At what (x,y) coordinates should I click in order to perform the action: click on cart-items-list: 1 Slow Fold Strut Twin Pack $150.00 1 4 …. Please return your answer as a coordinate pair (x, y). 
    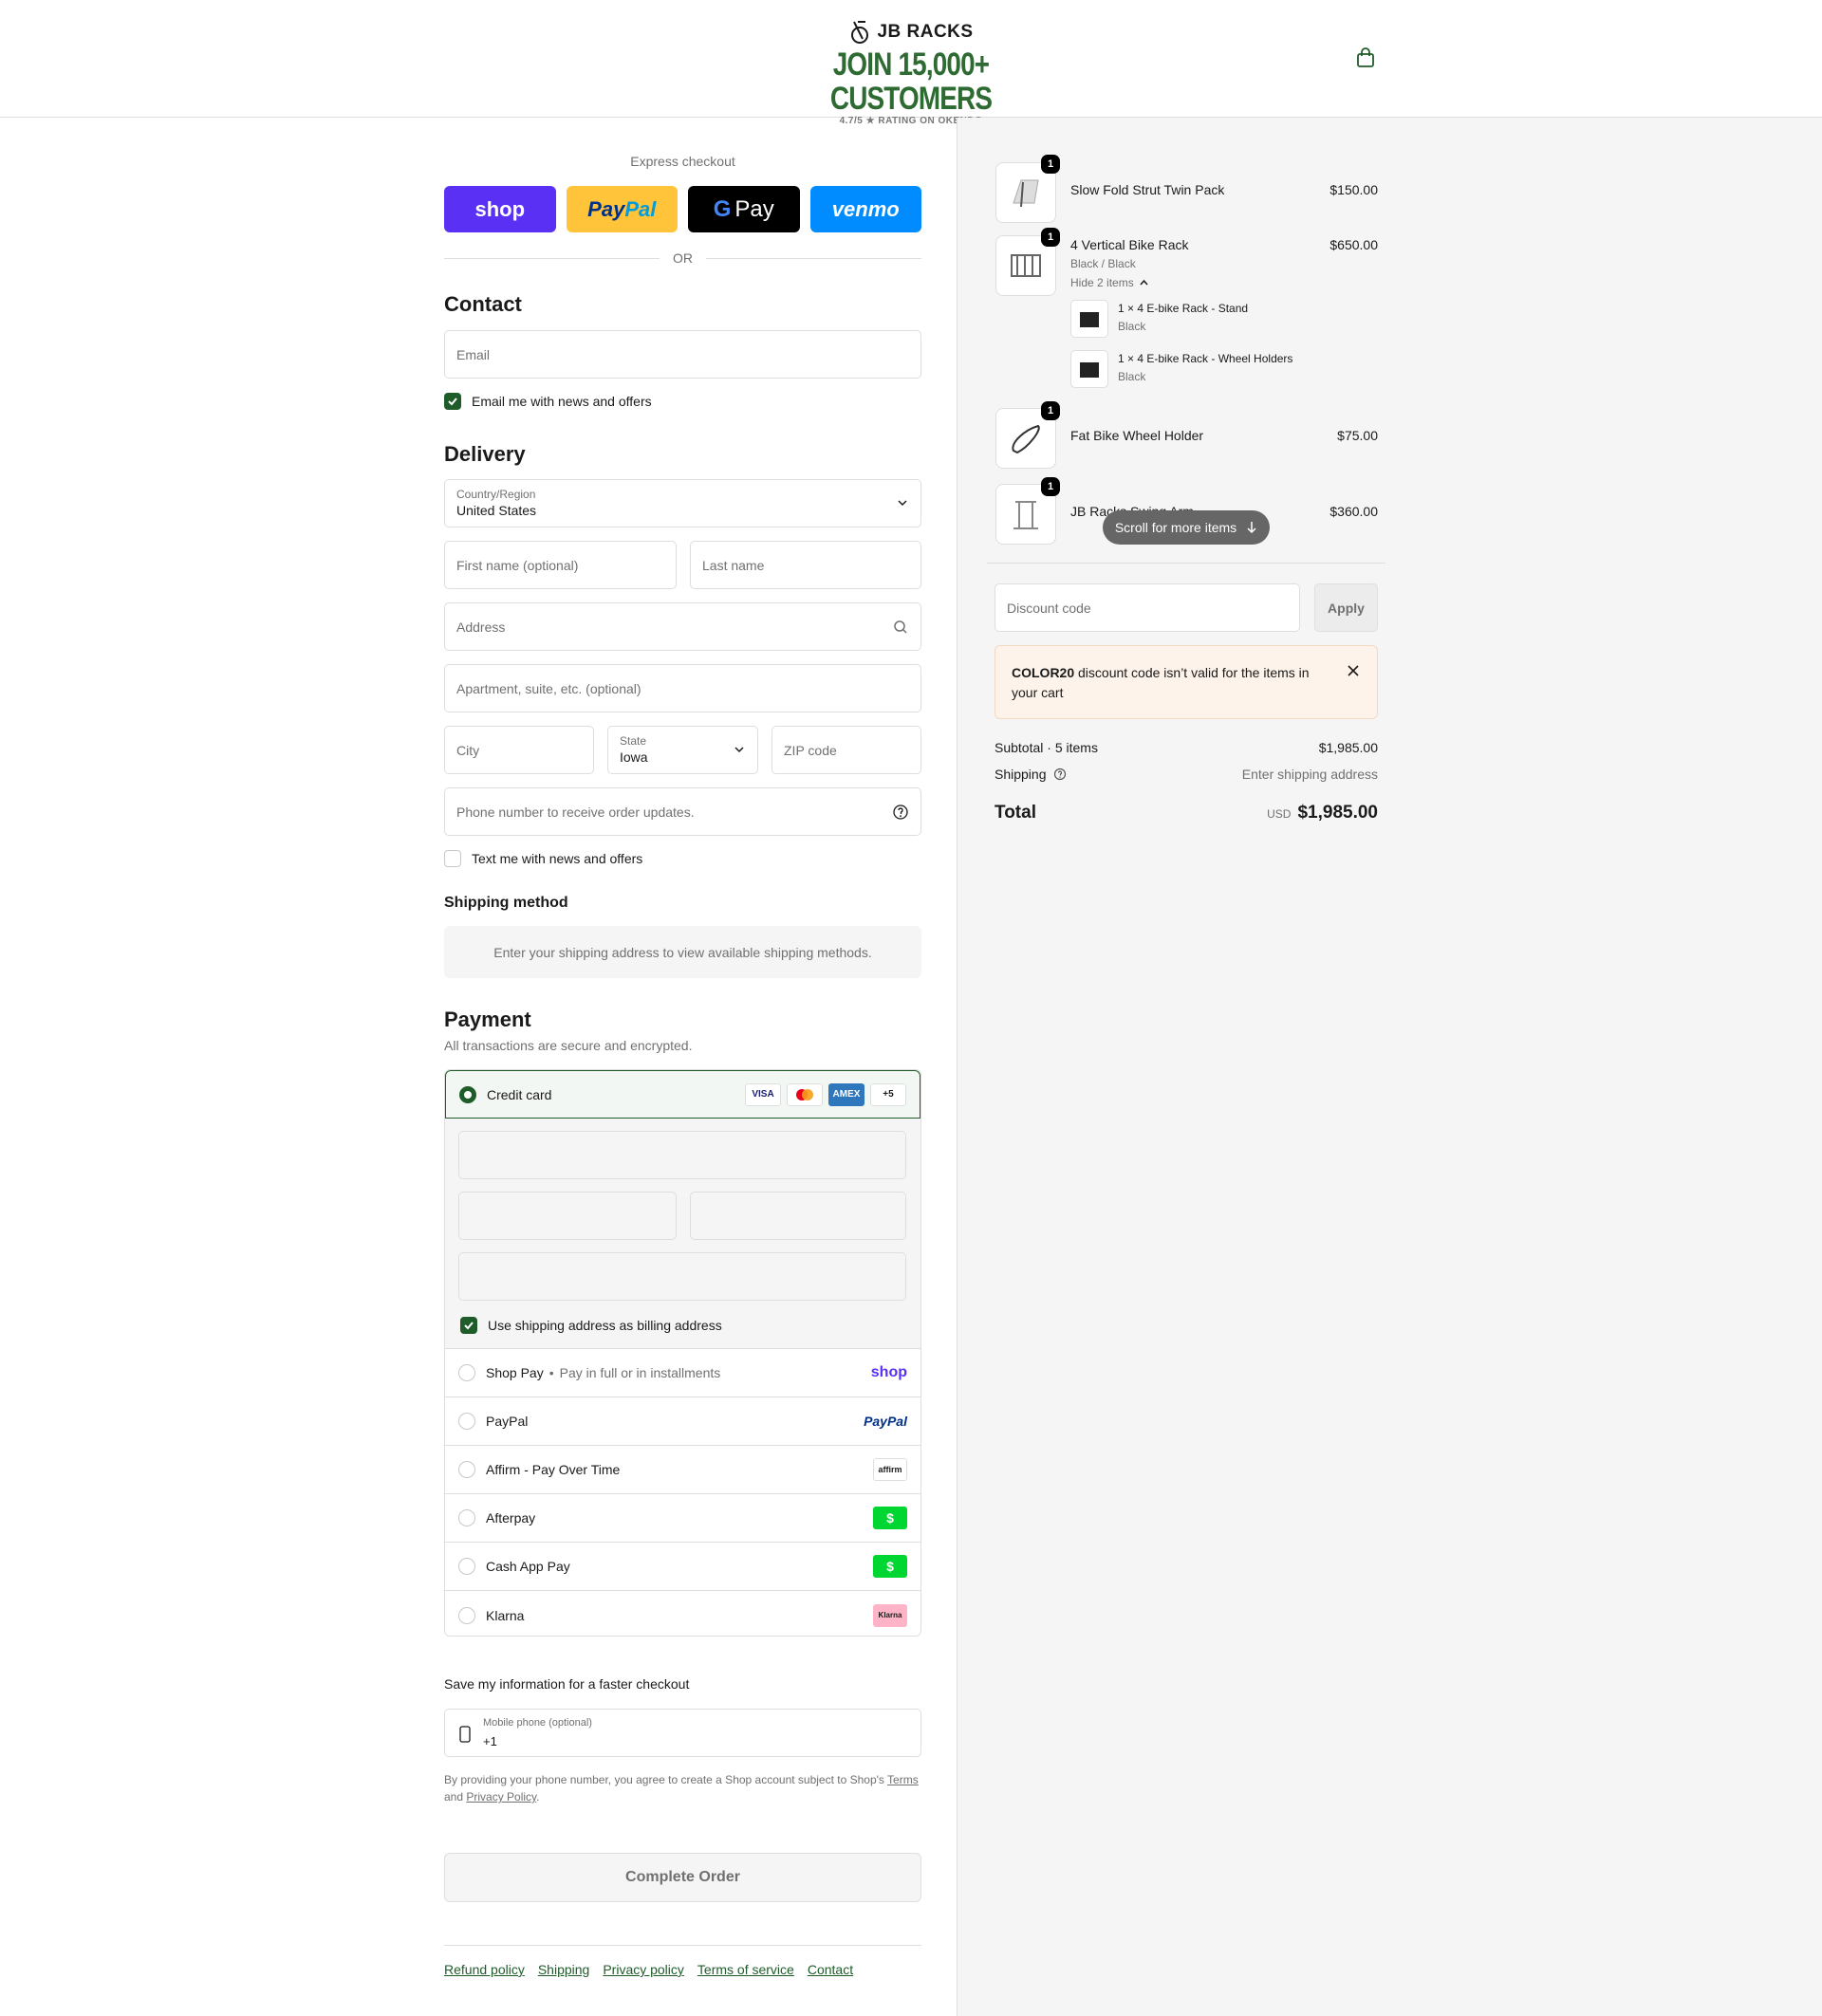
    Looking at the image, I should click on (1186, 358).